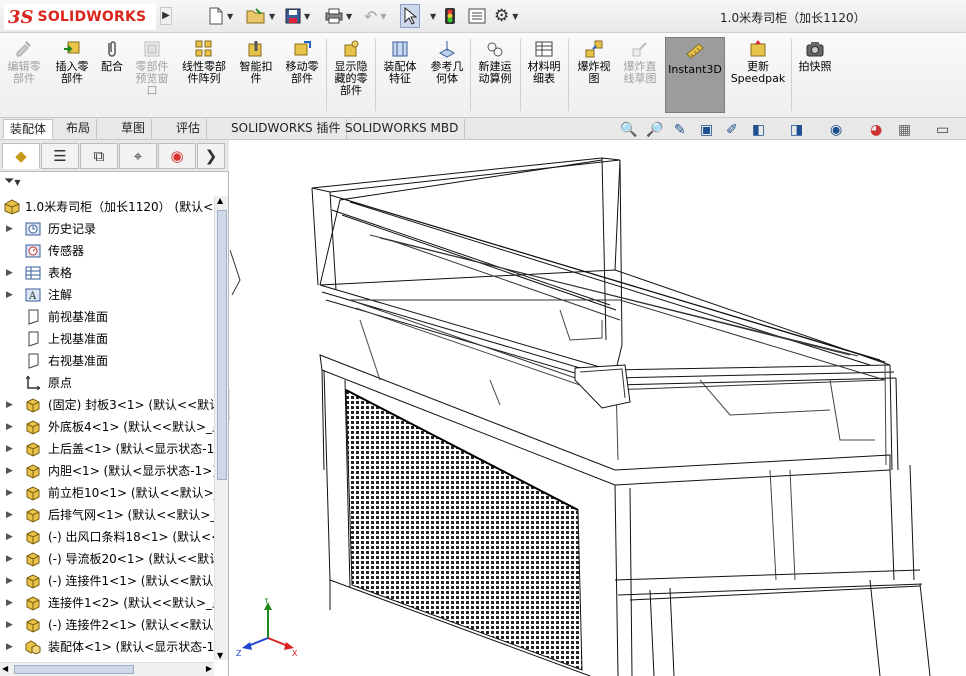  Describe the element at coordinates (286, 129) in the screenshot. I see `tab-solidworks-addins: SOLIDWORKS 插件` at that location.